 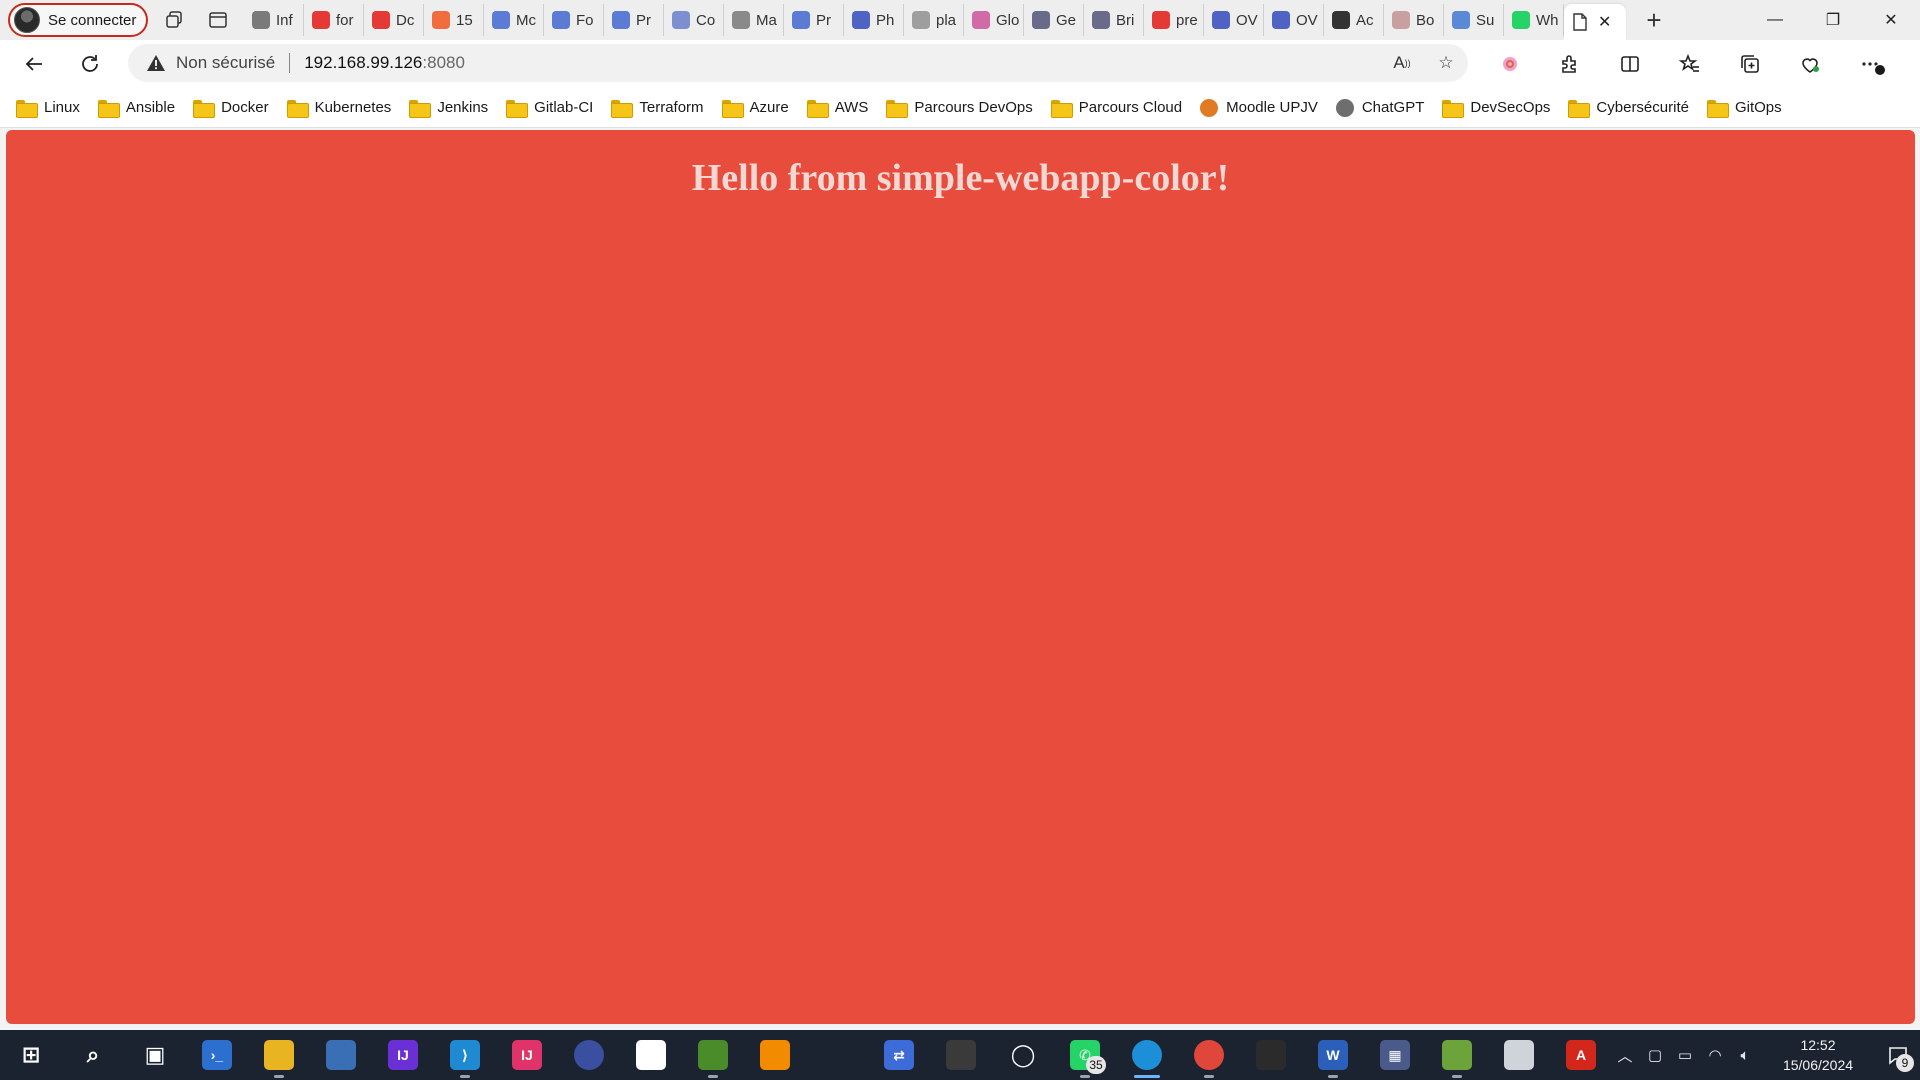 What do you see at coordinates (452, 108) in the screenshot?
I see `favorite-jenkins: Jenkins` at bounding box center [452, 108].